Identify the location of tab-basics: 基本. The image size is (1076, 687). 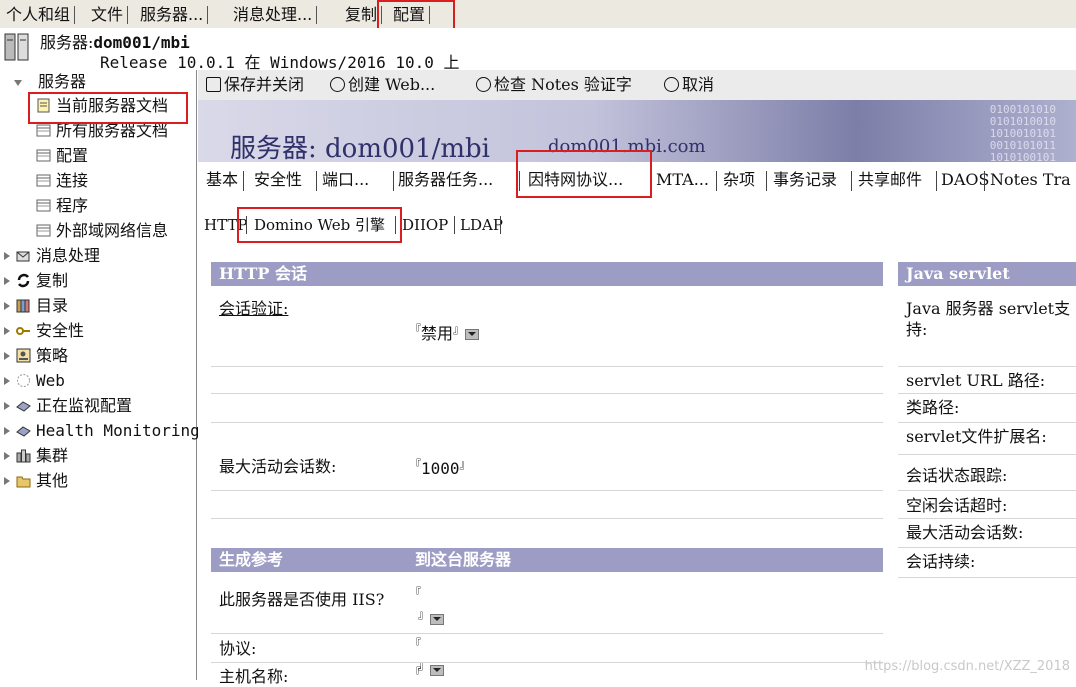
(222, 180).